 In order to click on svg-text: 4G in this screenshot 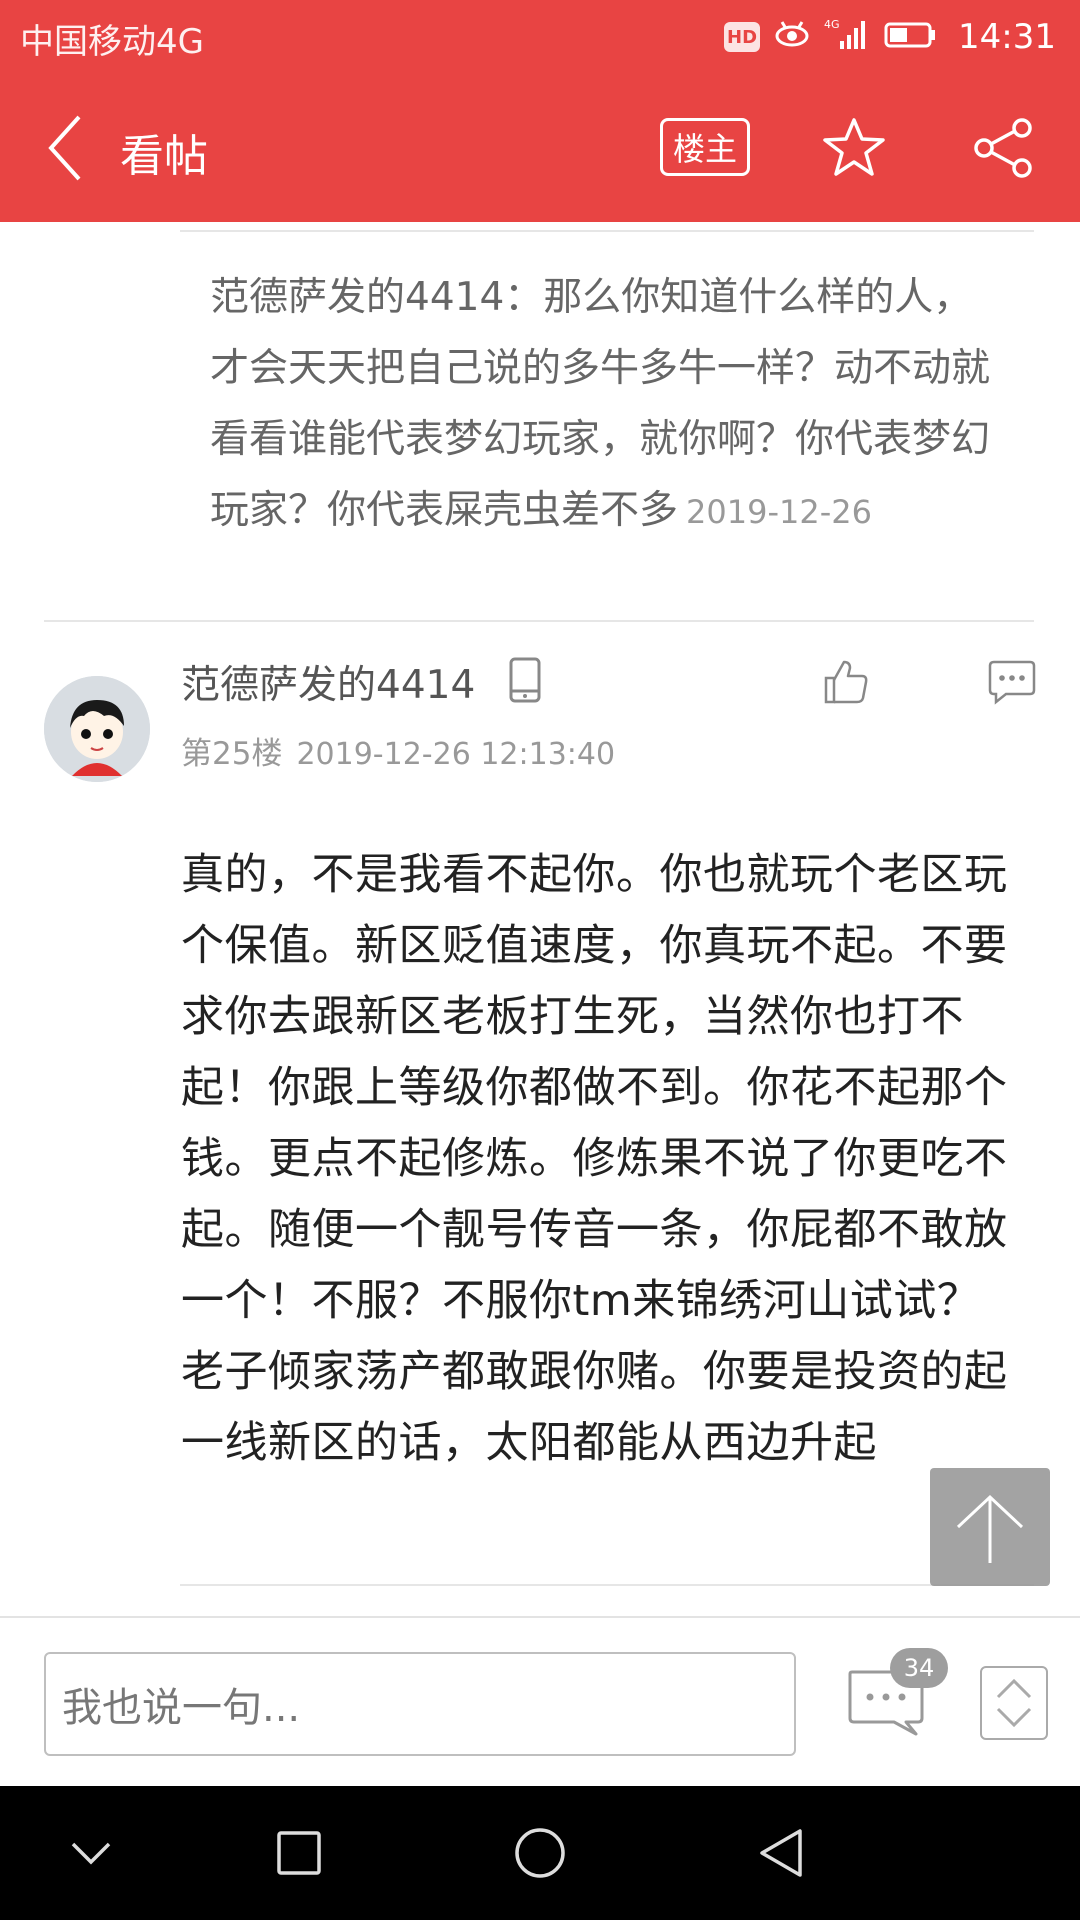, I will do `click(832, 24)`.